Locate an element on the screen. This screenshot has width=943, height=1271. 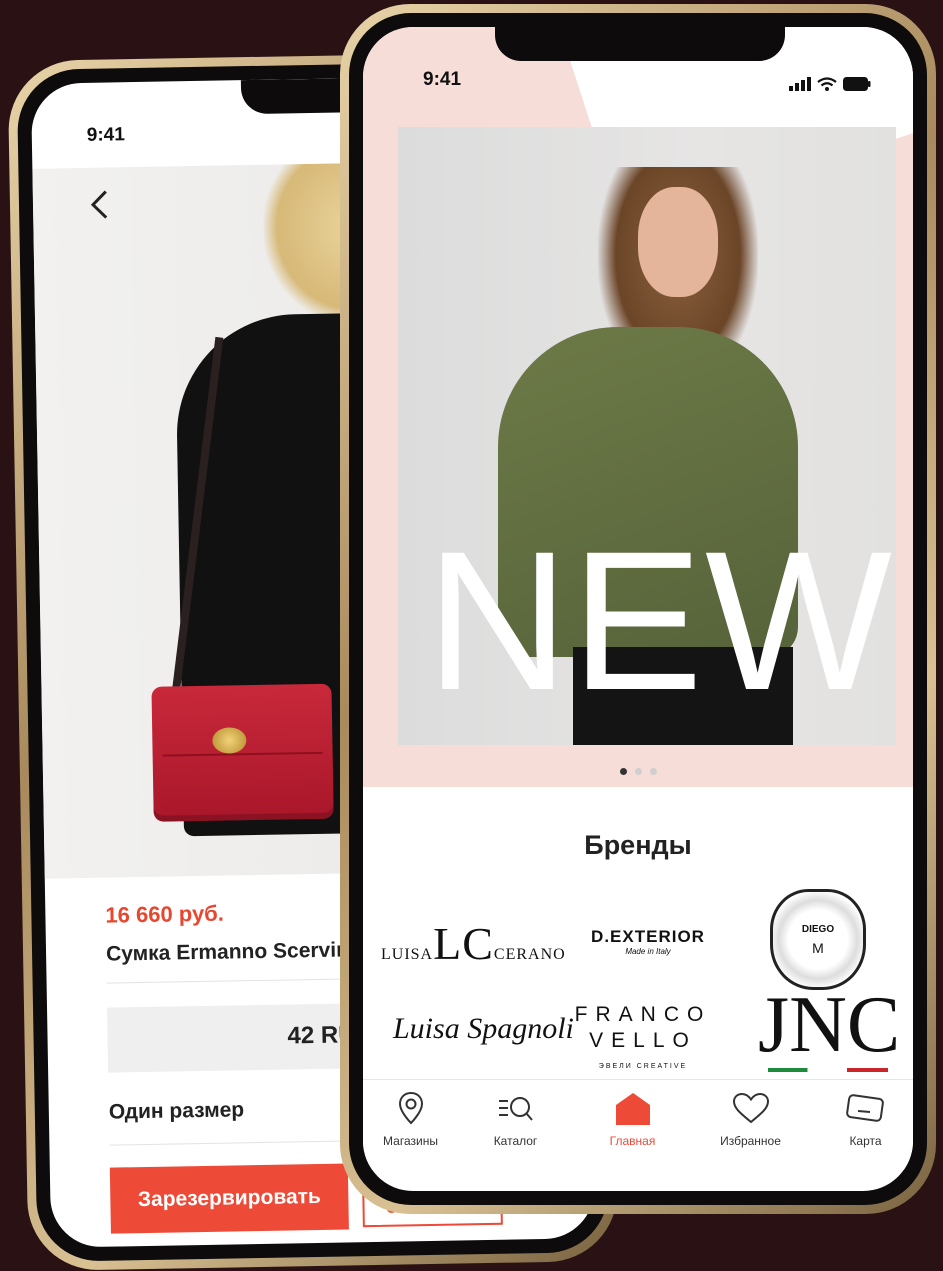
product-price: 16 660 руб. is located at coordinates (165, 914).